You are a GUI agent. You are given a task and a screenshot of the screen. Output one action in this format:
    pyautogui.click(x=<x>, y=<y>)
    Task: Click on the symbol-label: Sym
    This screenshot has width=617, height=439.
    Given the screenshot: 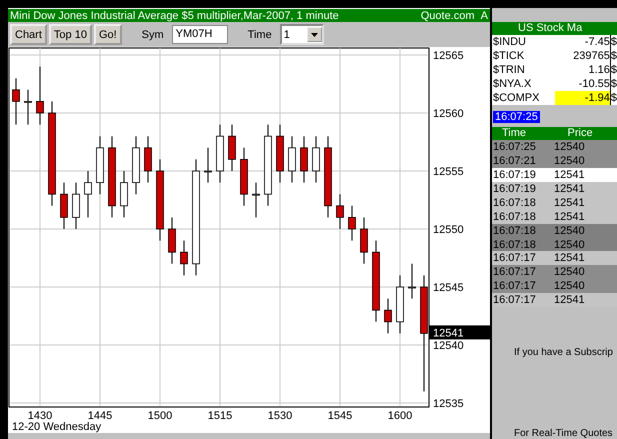 What is the action you would take?
    pyautogui.click(x=153, y=34)
    